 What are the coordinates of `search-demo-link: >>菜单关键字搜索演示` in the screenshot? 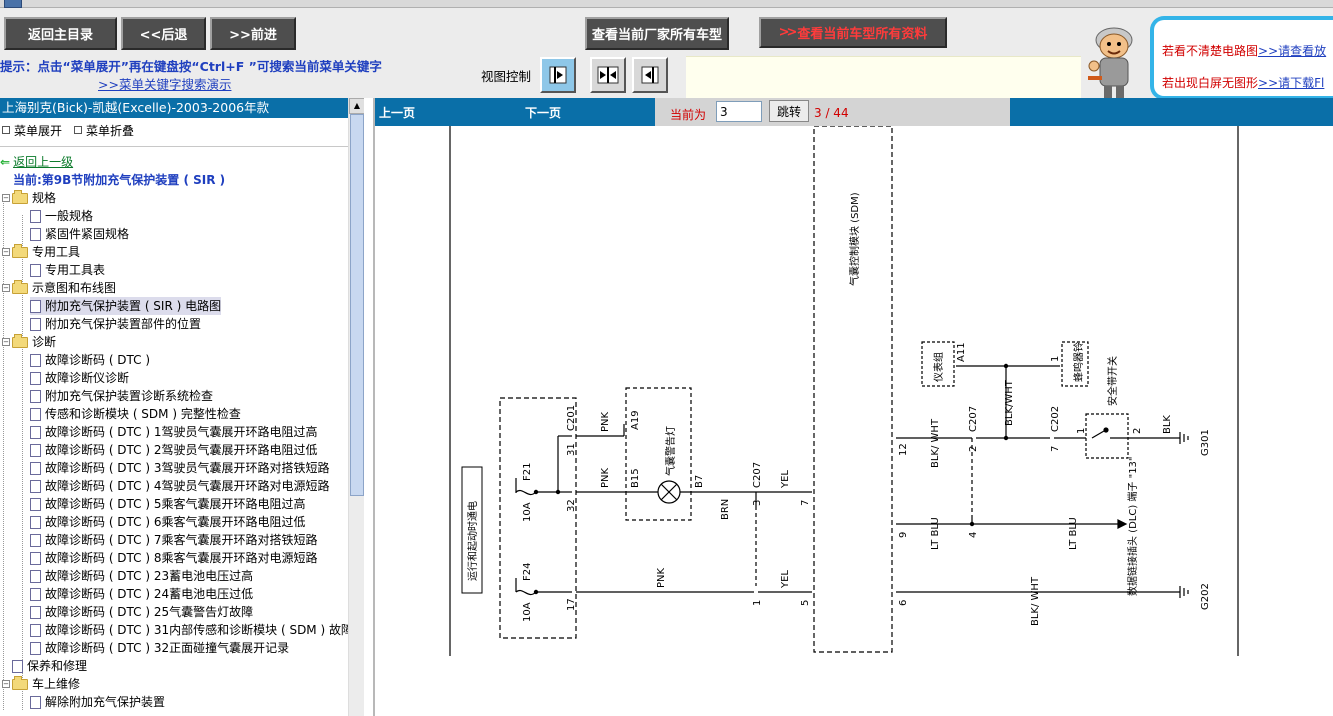 It's located at (164, 83).